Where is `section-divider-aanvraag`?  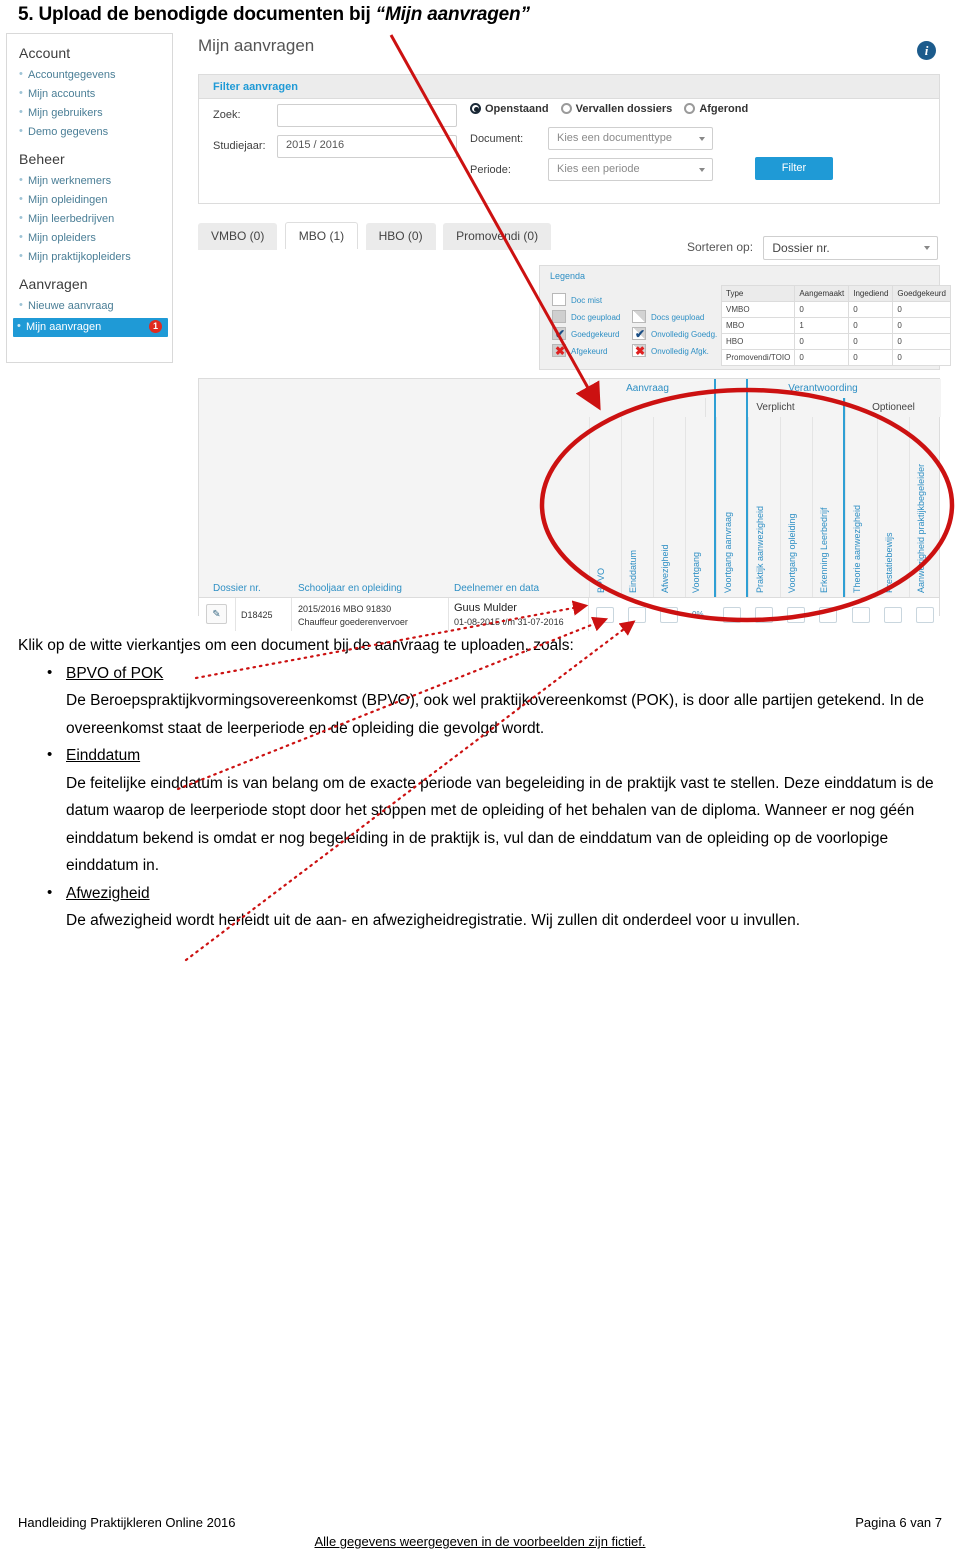
section-divider-aanvraag is located at coordinates (715, 488).